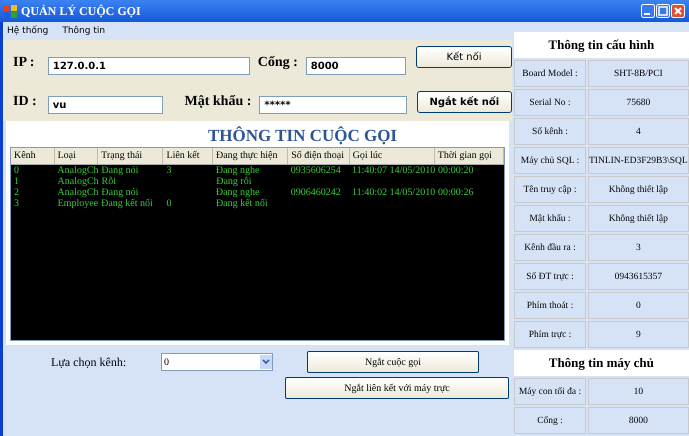 The height and width of the screenshot is (436, 689). Describe the element at coordinates (550, 334) in the screenshot. I see `table-cell: Phím trực :` at that location.